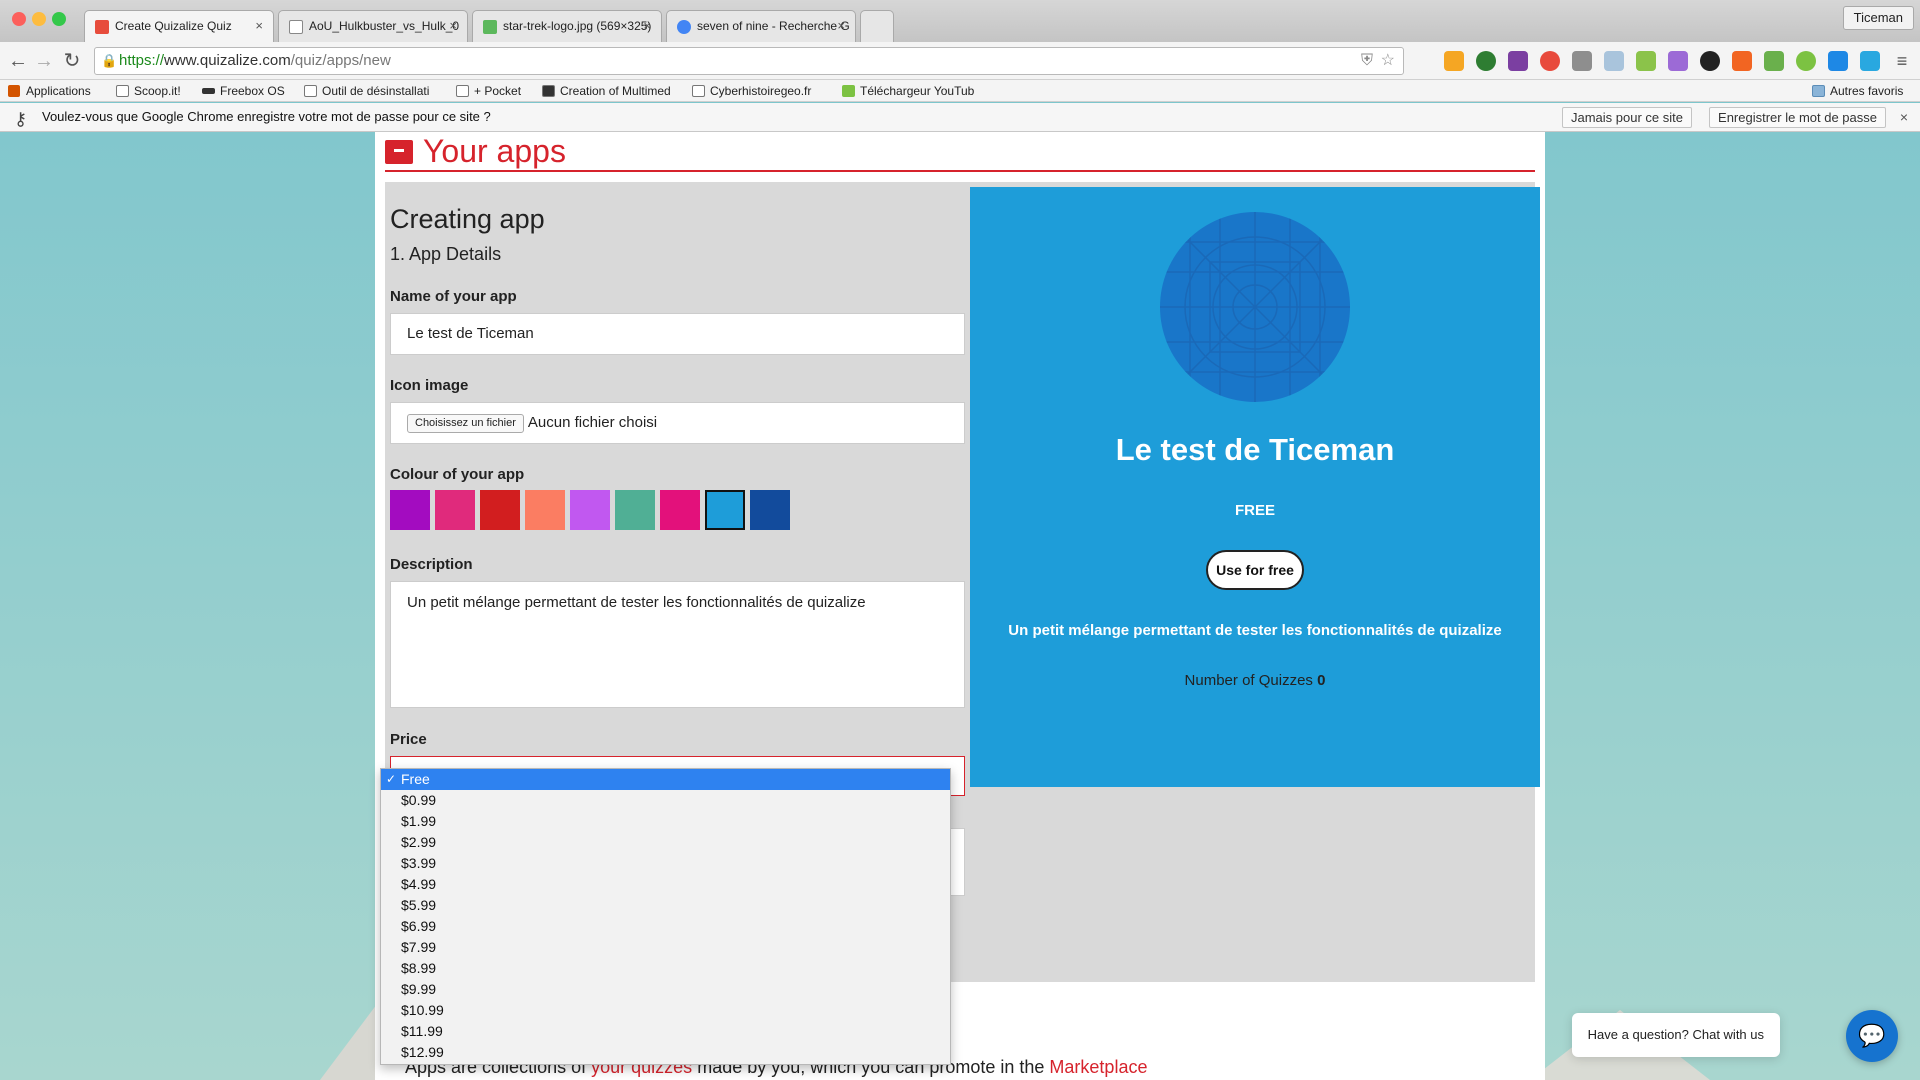 This screenshot has height=1080, width=1920. Describe the element at coordinates (665, 926) in the screenshot. I see `price-option: $6.99` at that location.